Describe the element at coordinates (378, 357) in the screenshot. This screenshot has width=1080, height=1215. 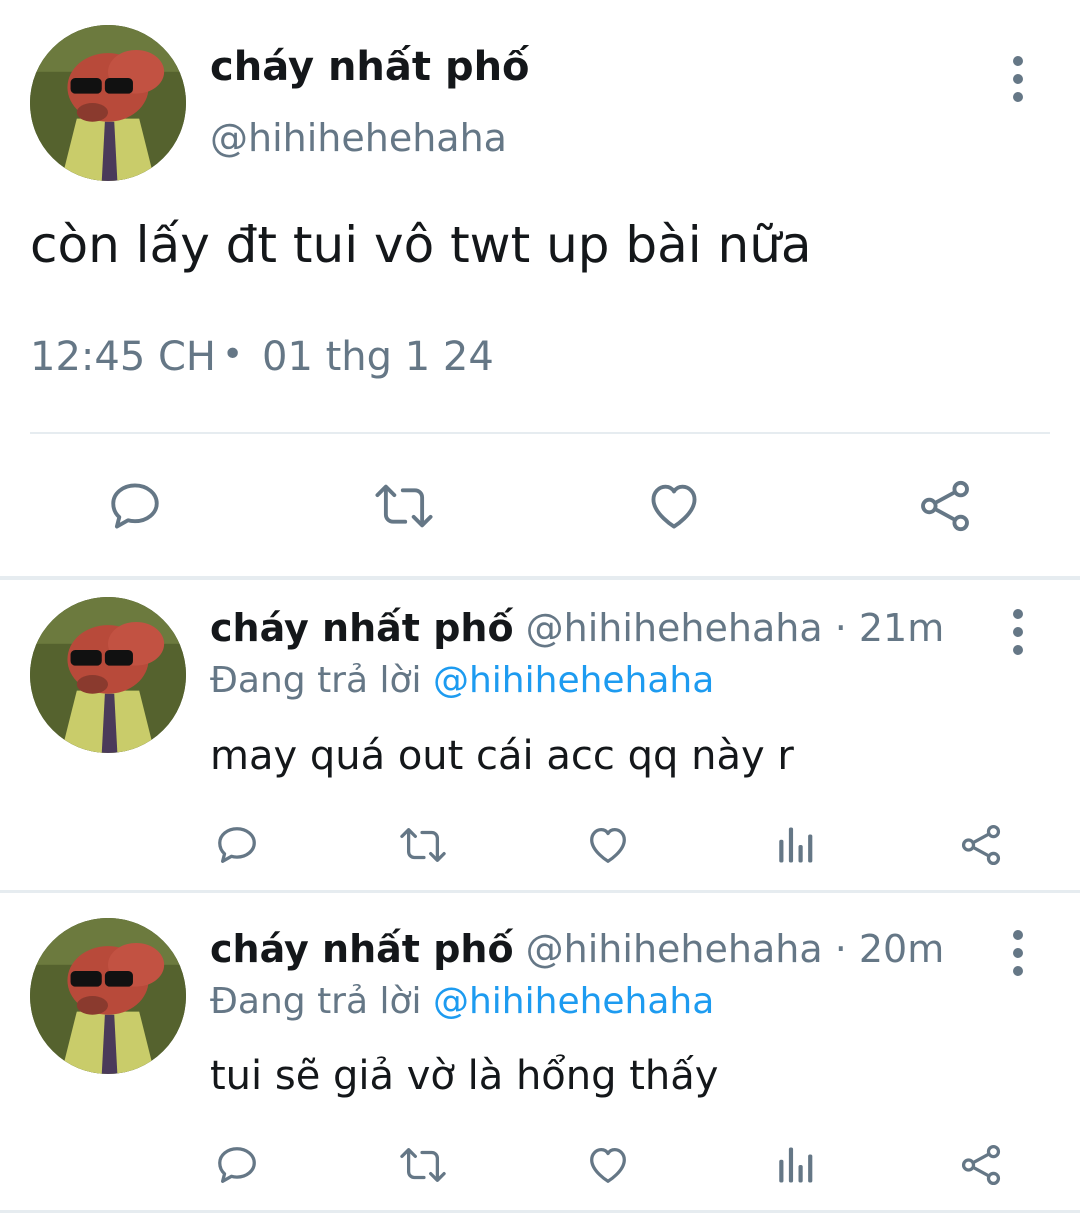
I see `tweet-date: 01 thg 1 24` at that location.